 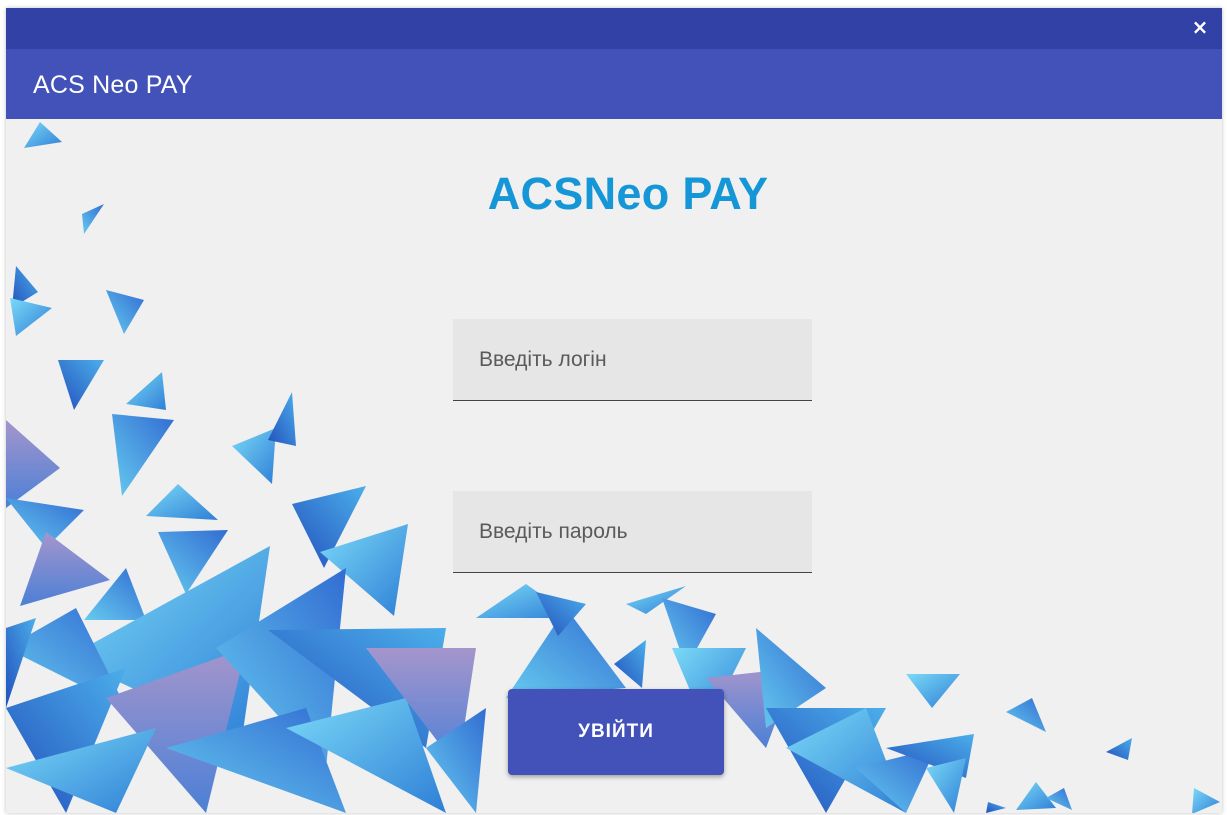 I want to click on brand-title: ACSNeo PAY, so click(x=628, y=193).